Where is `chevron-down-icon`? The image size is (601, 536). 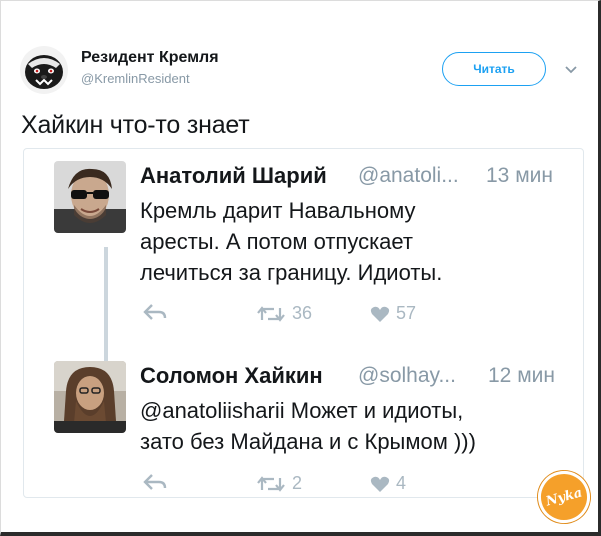 chevron-down-icon is located at coordinates (571, 69).